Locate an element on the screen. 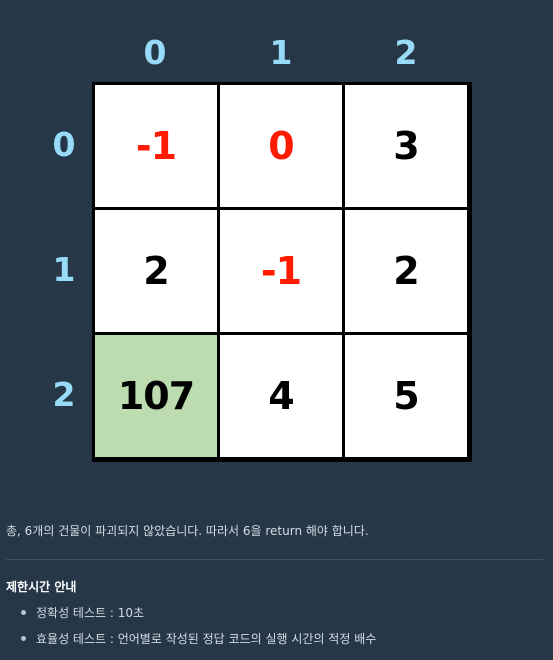 Image resolution: width=553 pixels, height=660 pixels. list-item-text: 효율성 테스트 : 언어별로 작성된 정답 코드의 실행 시간의 적정 배수 is located at coordinates (206, 639).